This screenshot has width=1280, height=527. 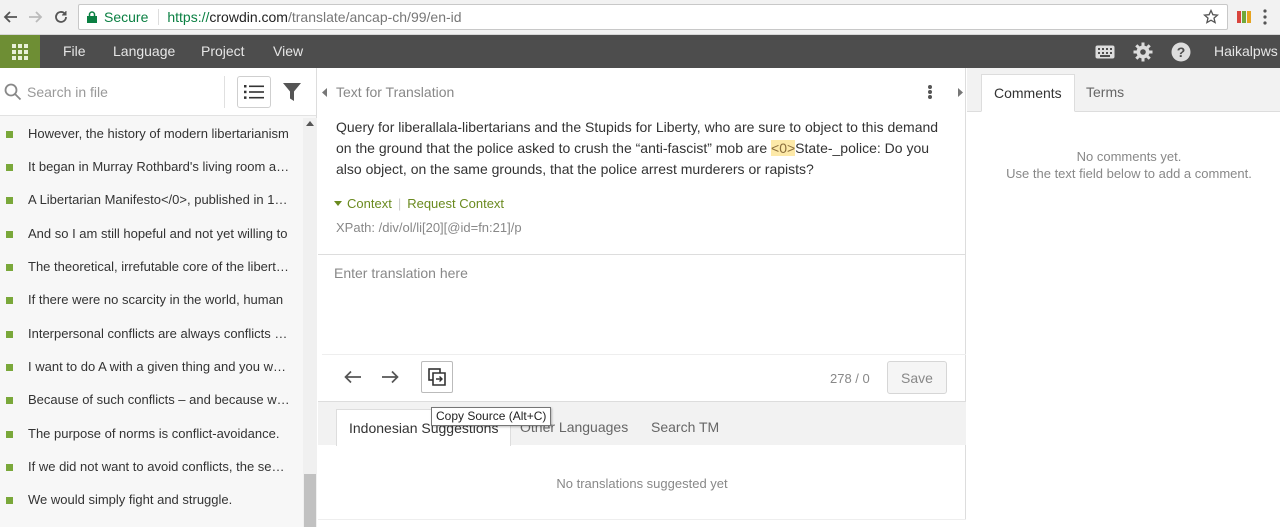 What do you see at coordinates (130, 499) in the screenshot?
I see `string-text: We would simply fight and struggle.` at bounding box center [130, 499].